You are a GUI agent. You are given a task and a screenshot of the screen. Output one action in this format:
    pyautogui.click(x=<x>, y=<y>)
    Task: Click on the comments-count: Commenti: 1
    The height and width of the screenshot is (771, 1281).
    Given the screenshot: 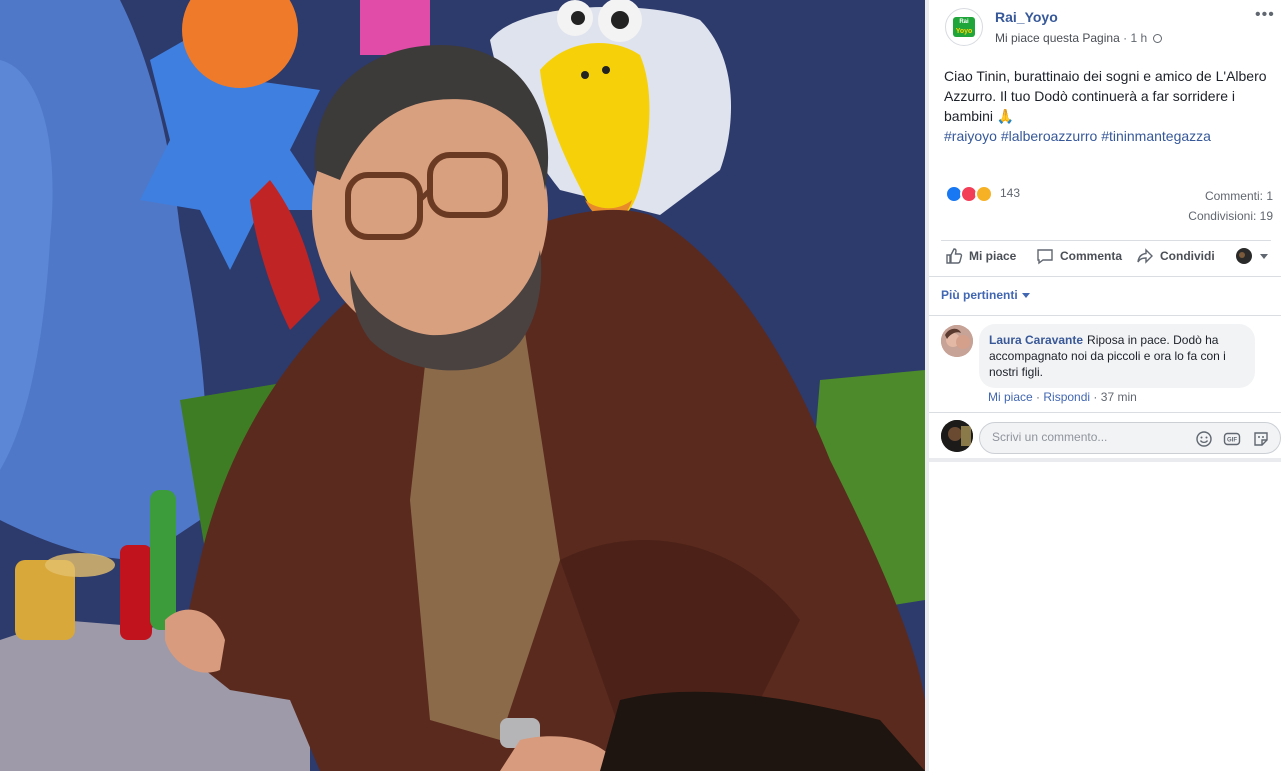 What is the action you would take?
    pyautogui.click(x=1230, y=196)
    